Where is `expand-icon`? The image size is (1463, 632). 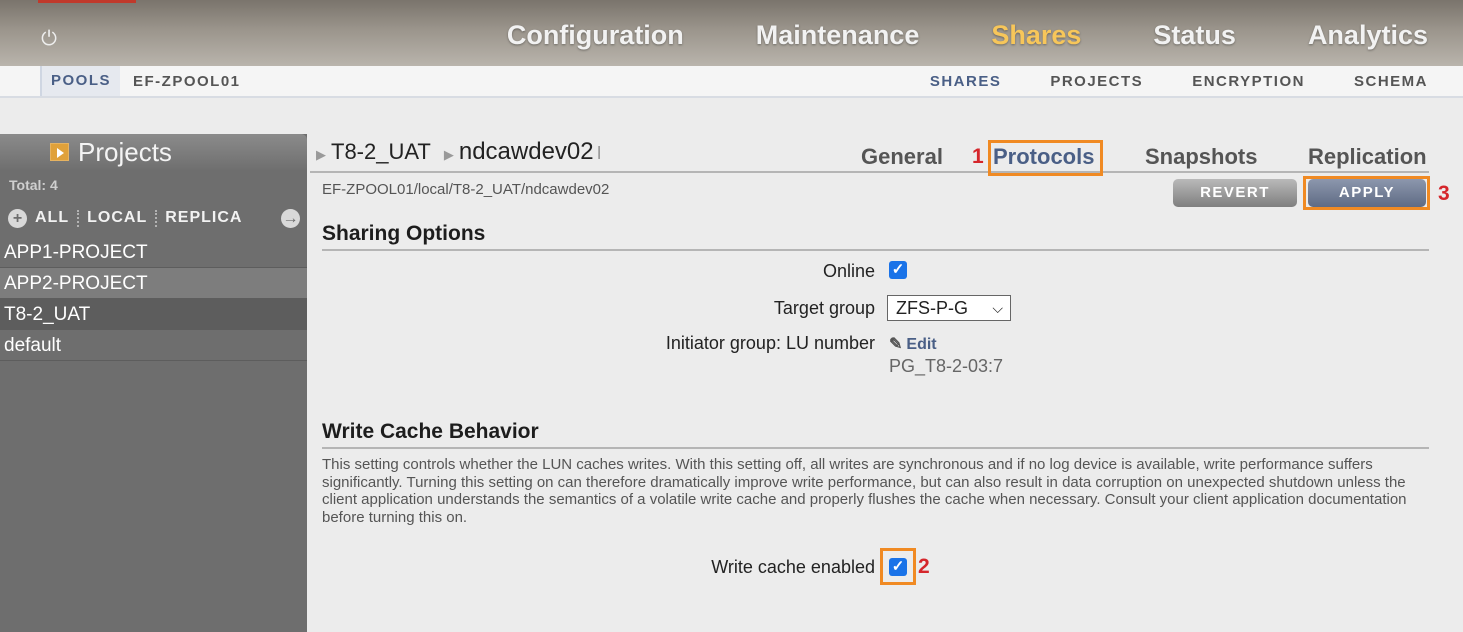 expand-icon is located at coordinates (59, 152).